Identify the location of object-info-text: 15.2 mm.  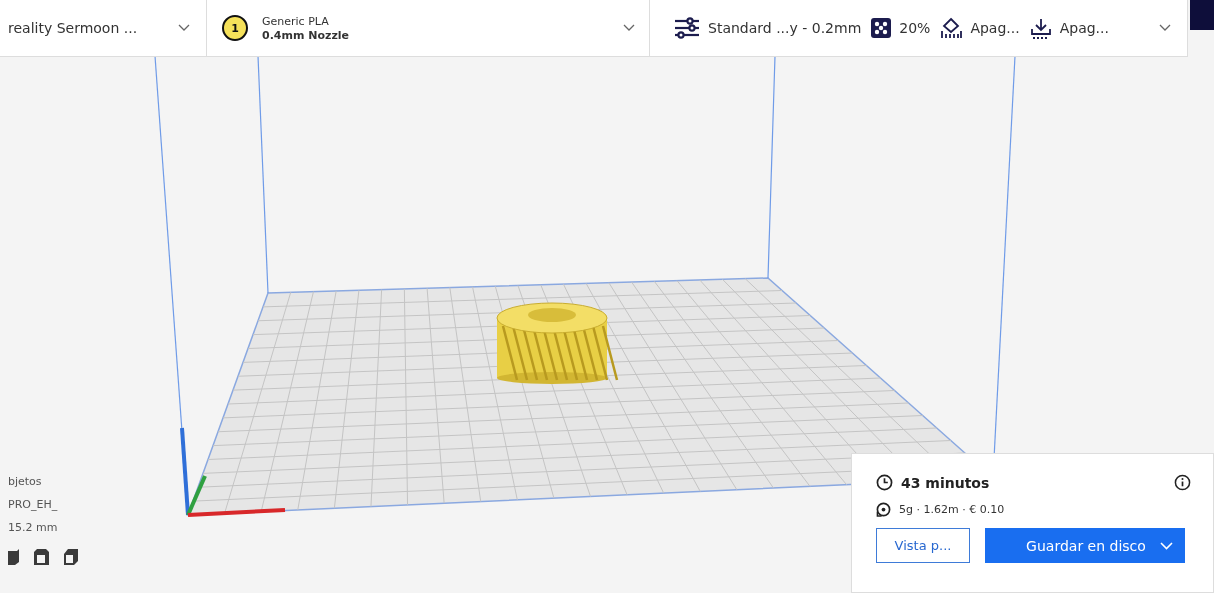
(33, 528).